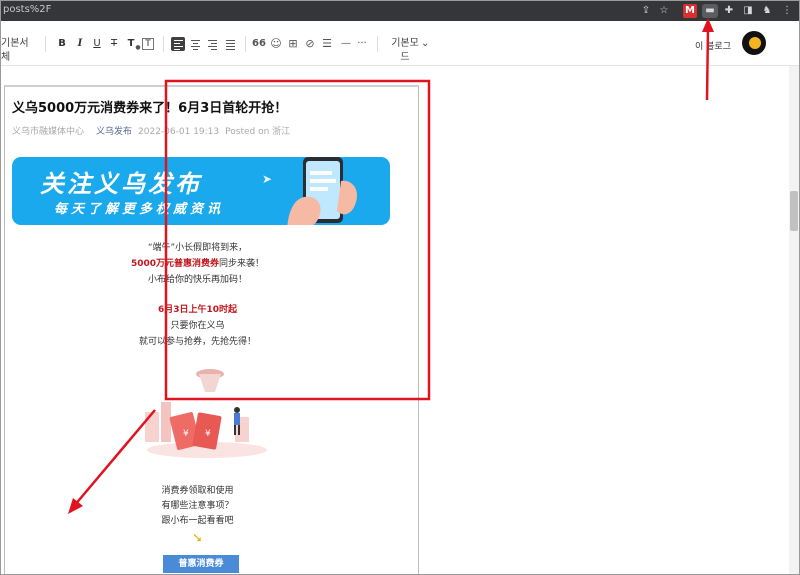 The width and height of the screenshot is (800, 575). I want to click on align-center-button, so click(195, 44).